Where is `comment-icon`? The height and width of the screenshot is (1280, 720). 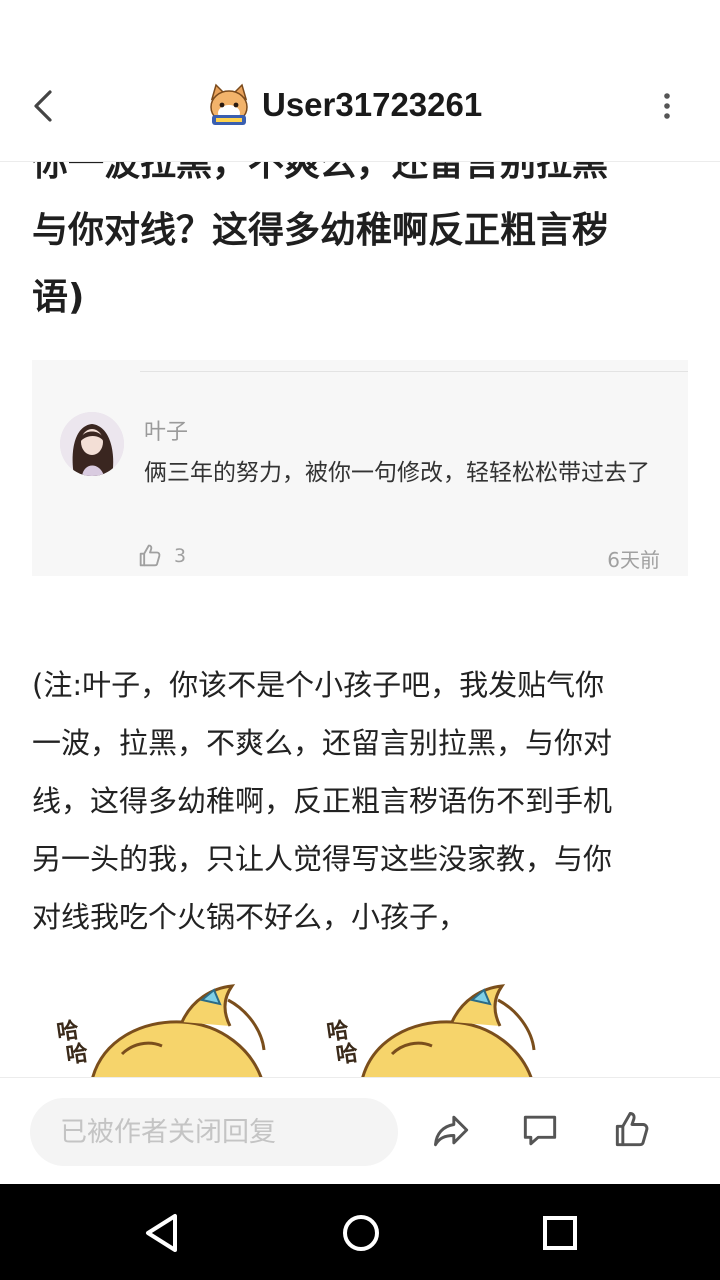
comment-icon is located at coordinates (540, 1130).